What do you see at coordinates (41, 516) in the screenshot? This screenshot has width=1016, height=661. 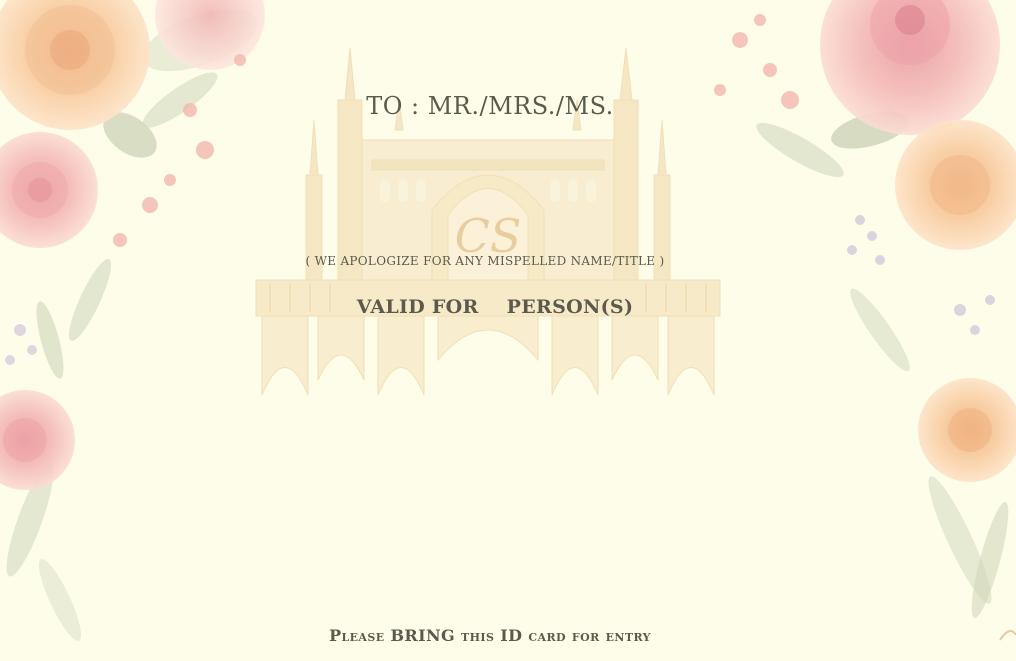 I see `floral-left-bottom` at bounding box center [41, 516].